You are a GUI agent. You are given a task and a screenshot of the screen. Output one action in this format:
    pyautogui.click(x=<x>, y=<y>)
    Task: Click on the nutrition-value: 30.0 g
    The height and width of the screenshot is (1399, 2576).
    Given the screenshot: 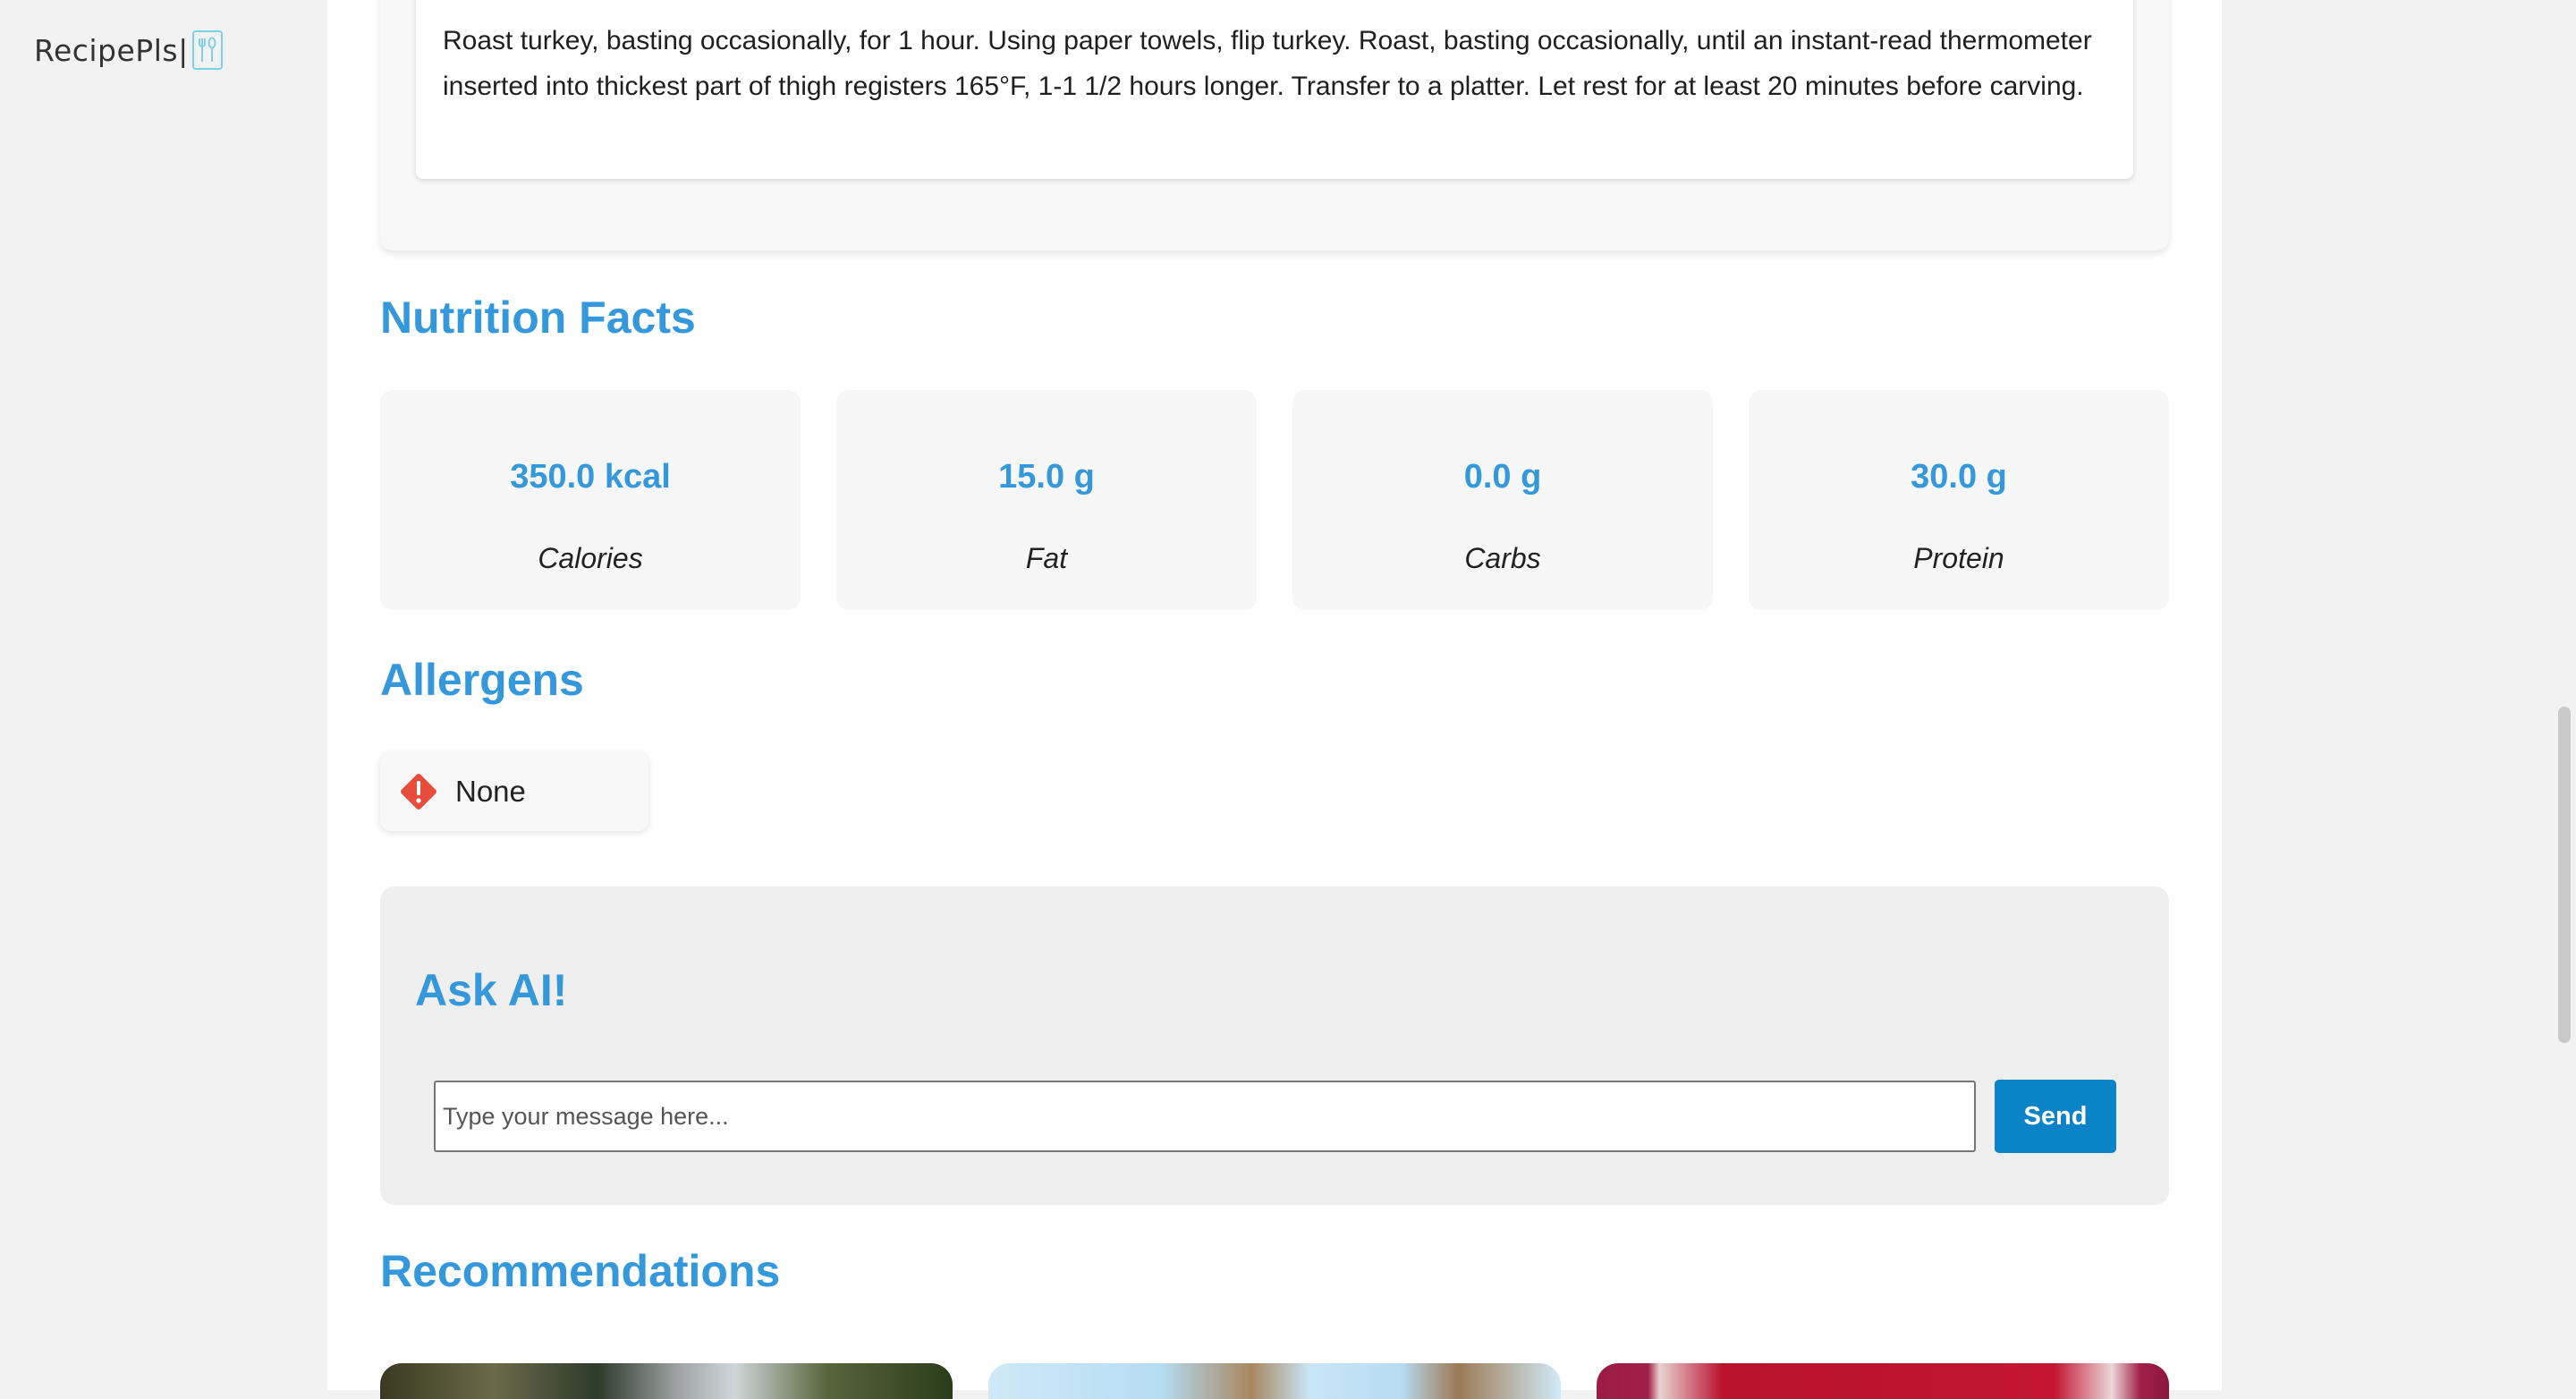 What is the action you would take?
    pyautogui.click(x=1959, y=477)
    